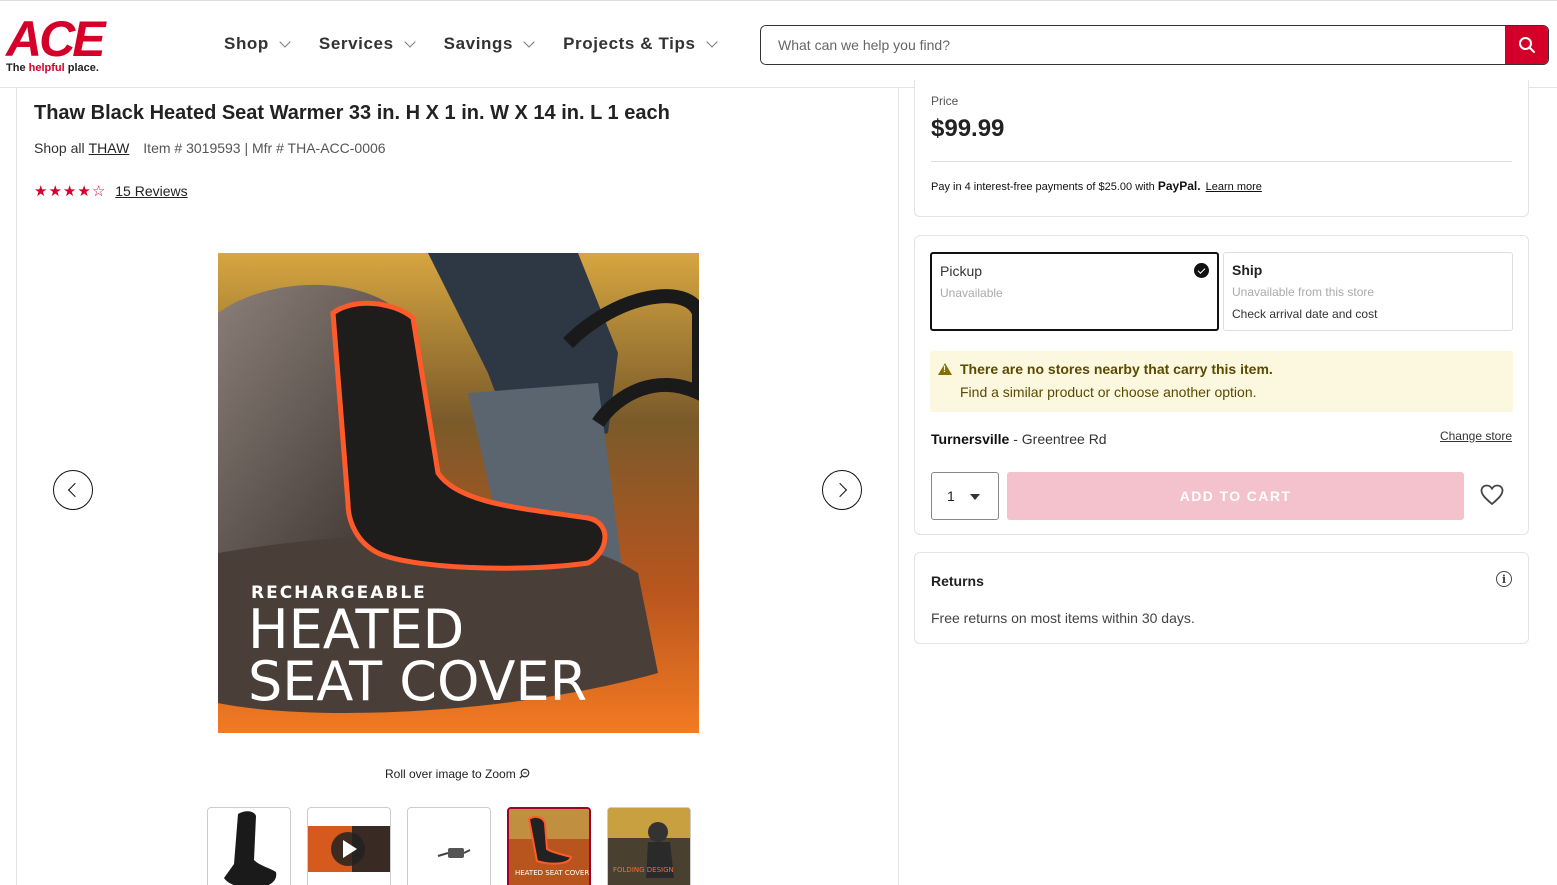 The height and width of the screenshot is (885, 1557). I want to click on video-image, so click(349, 849).